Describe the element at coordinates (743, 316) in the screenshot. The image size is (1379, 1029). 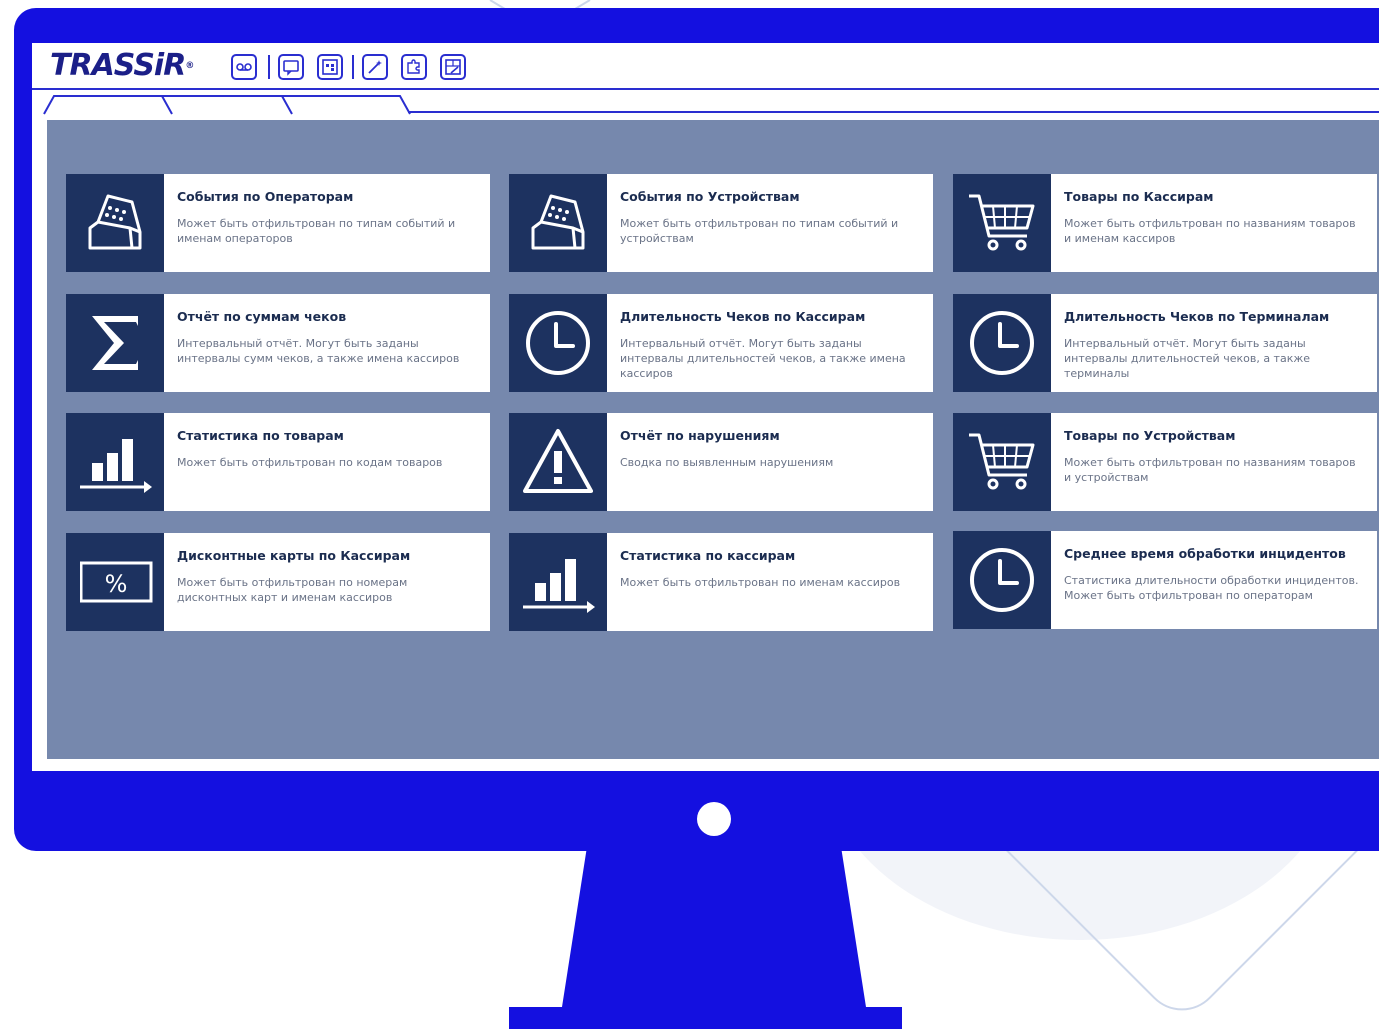
I see `report-title: Длительность Чеков по Кассирам` at that location.